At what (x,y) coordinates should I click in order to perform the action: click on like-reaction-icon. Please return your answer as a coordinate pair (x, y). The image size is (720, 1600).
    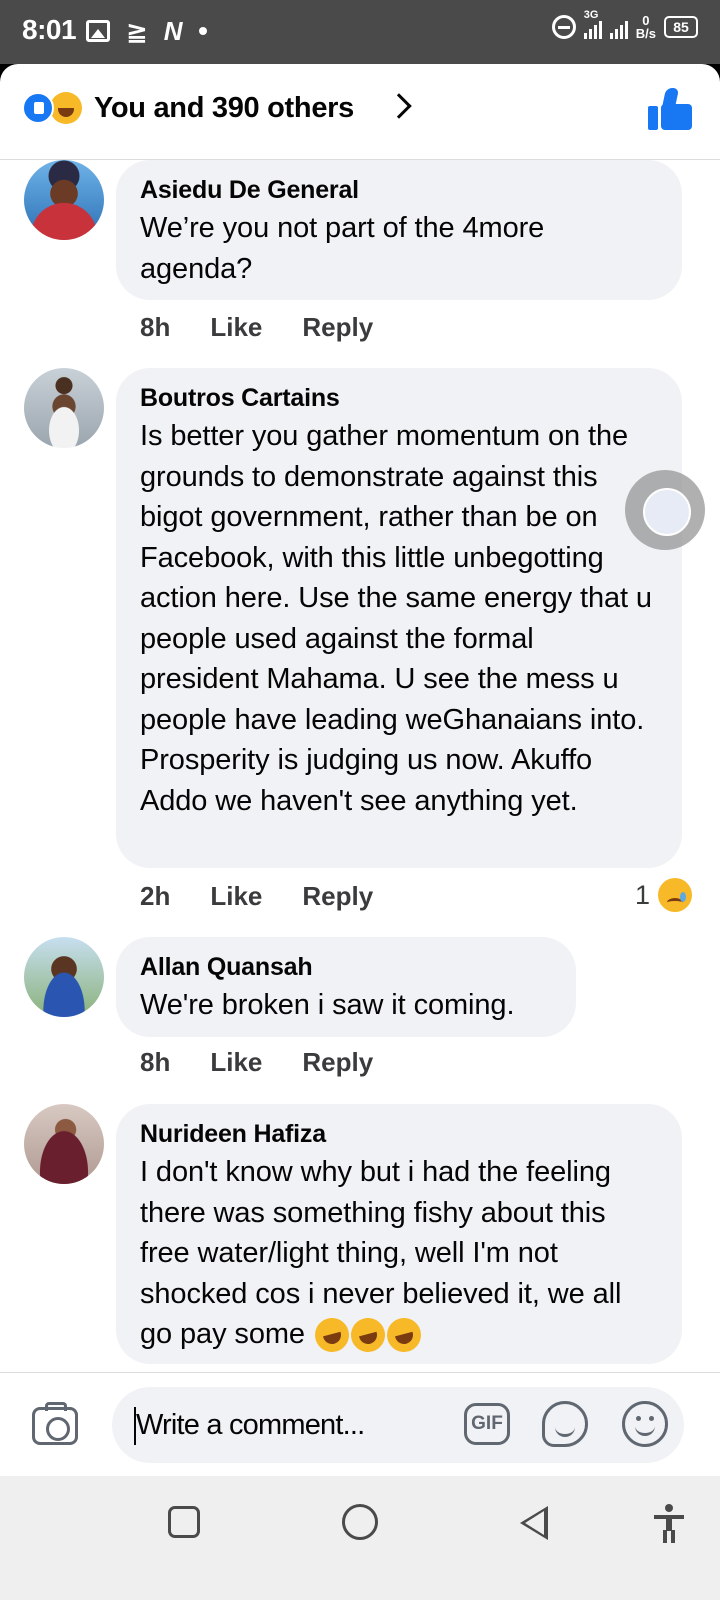
    Looking at the image, I should click on (38, 108).